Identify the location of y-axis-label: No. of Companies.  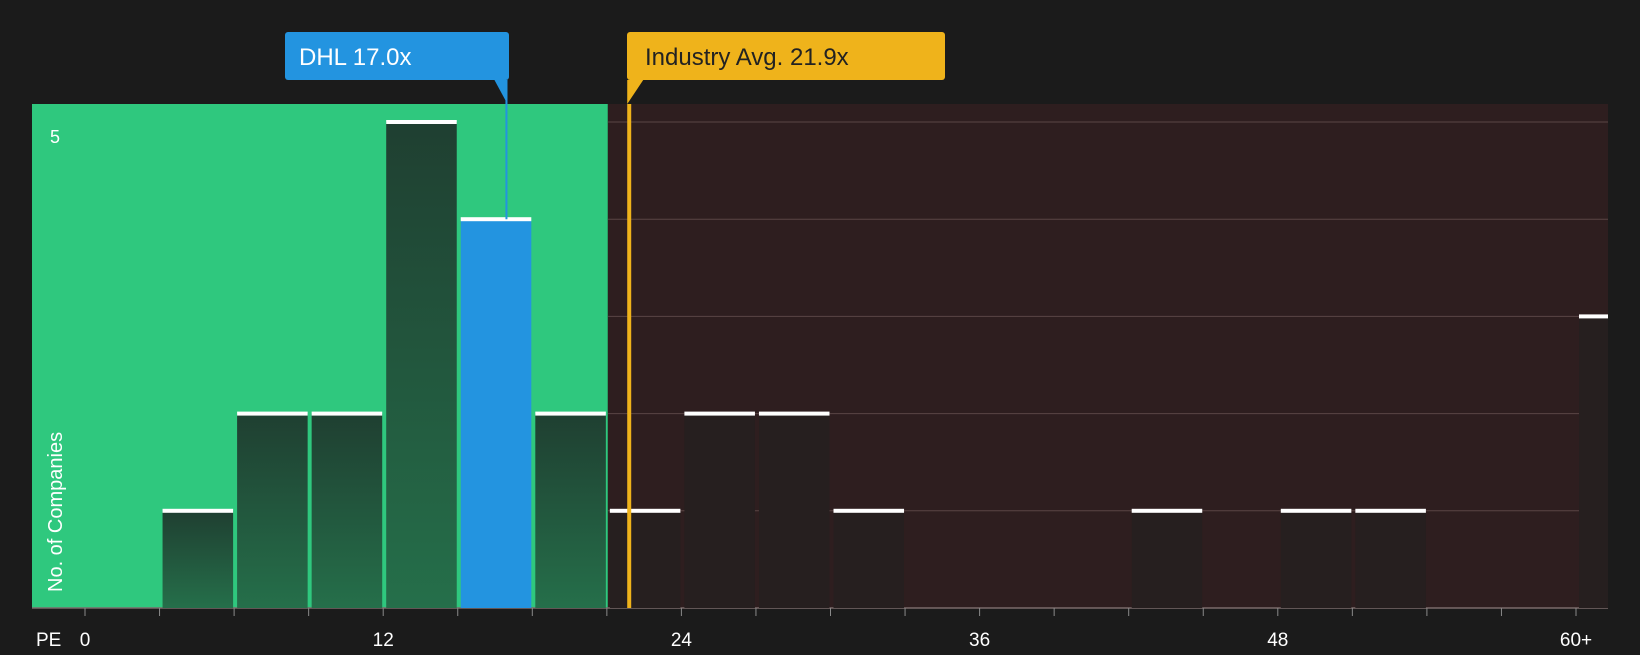
(56, 512).